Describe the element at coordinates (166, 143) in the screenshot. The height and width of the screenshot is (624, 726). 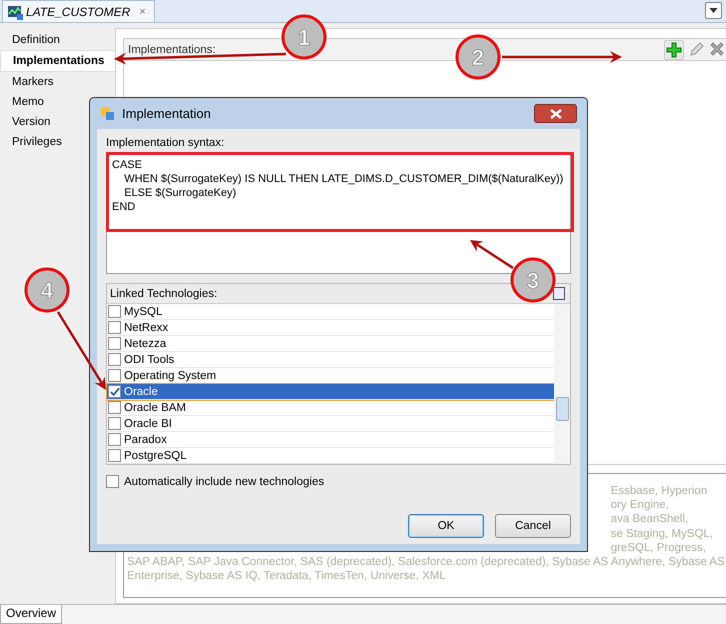
I see `syntax-label: Implementation syntax:` at that location.